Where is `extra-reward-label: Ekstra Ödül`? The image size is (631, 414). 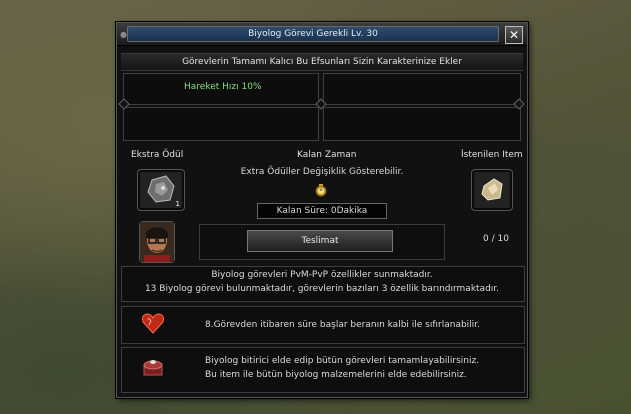 extra-reward-label: Ekstra Ödül is located at coordinates (157, 155).